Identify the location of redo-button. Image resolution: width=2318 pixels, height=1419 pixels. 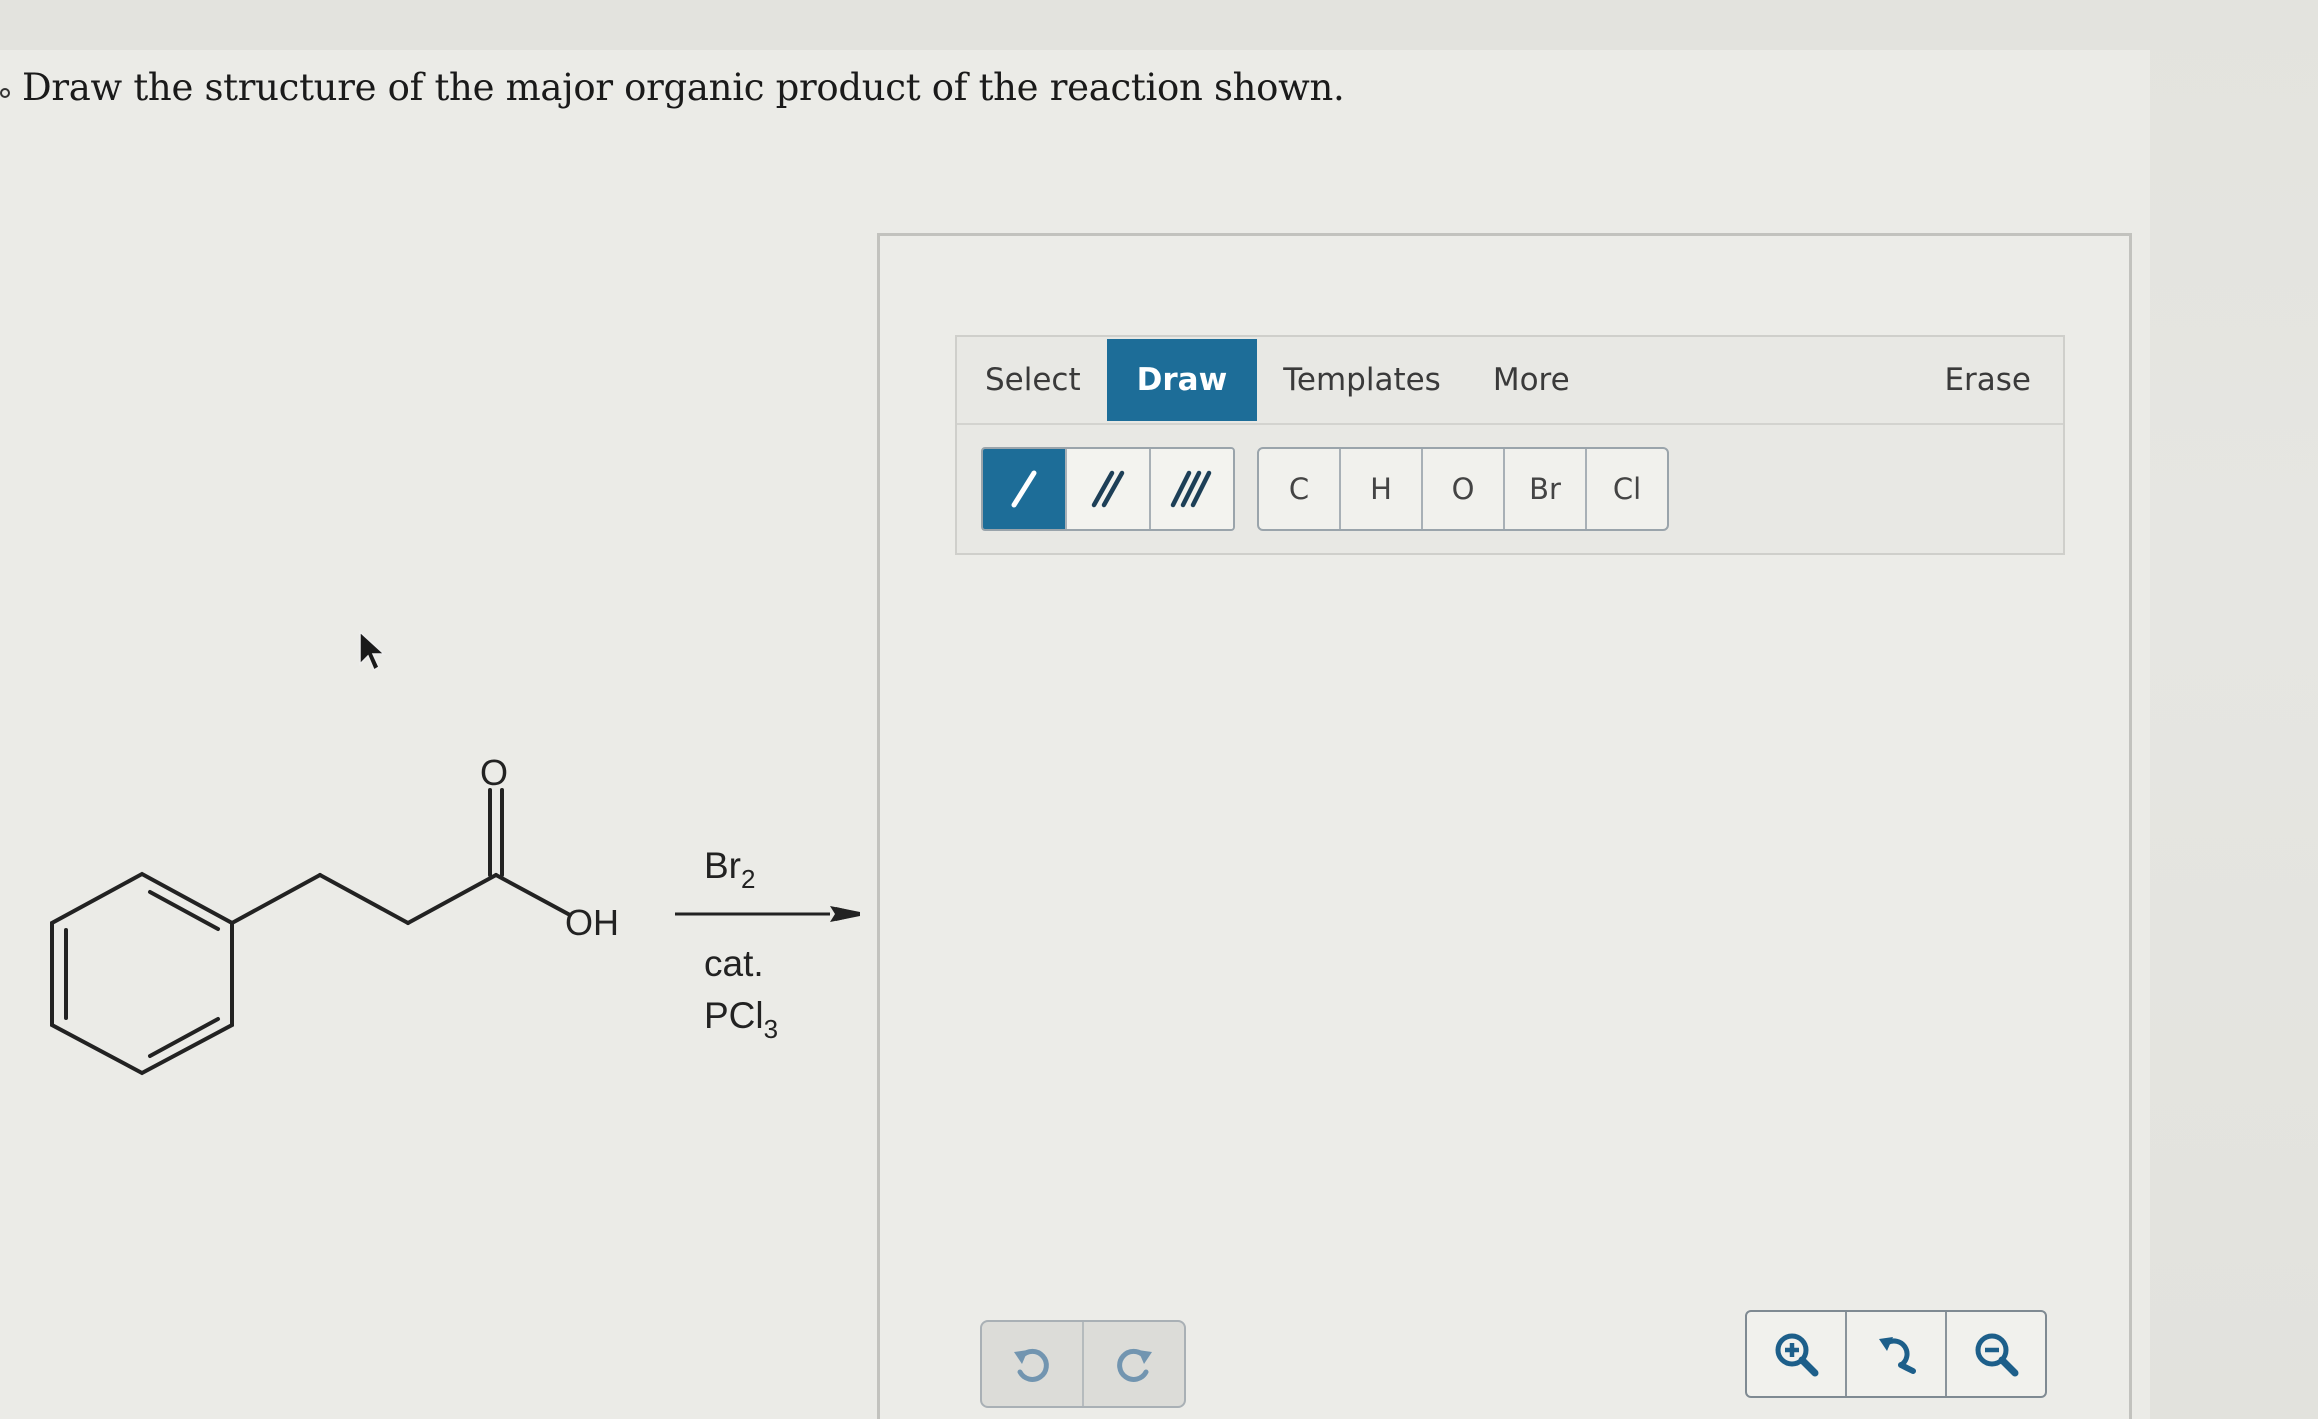
(1134, 1364).